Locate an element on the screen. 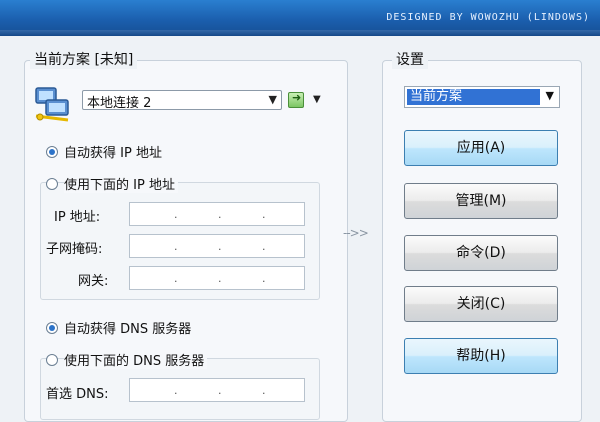 The image size is (600, 422). go-button: ➜ is located at coordinates (296, 99).